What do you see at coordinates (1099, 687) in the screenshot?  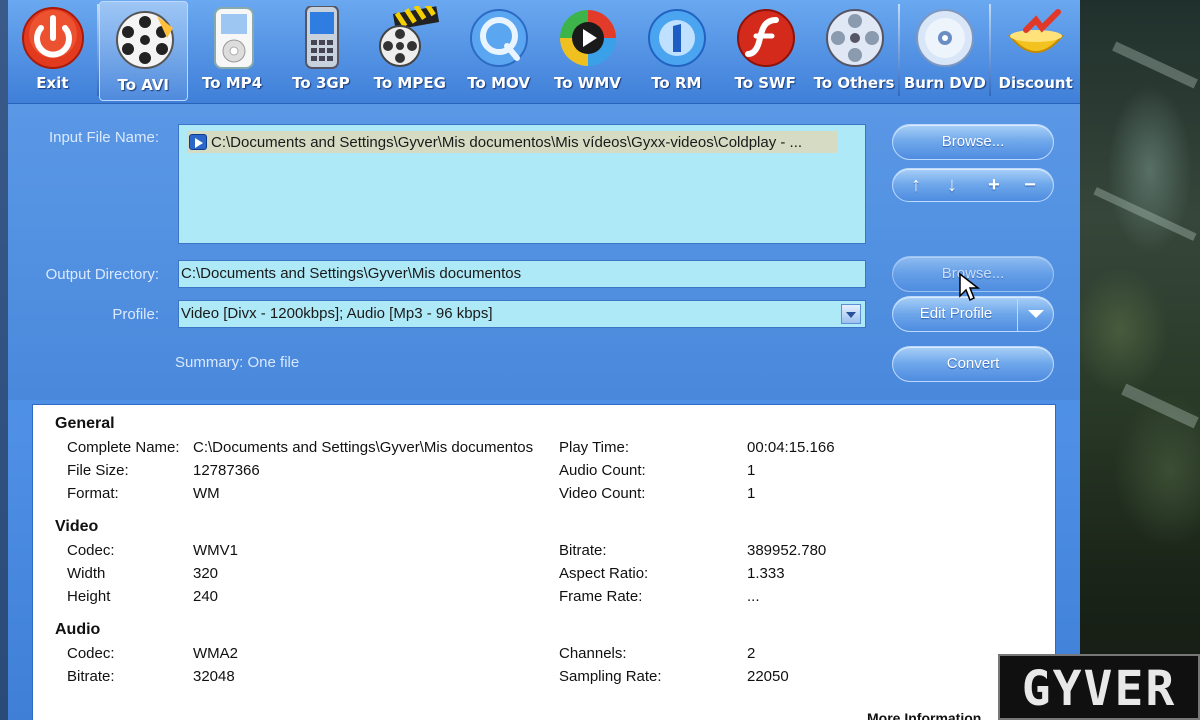 I see `channel-watermark: GYVER` at bounding box center [1099, 687].